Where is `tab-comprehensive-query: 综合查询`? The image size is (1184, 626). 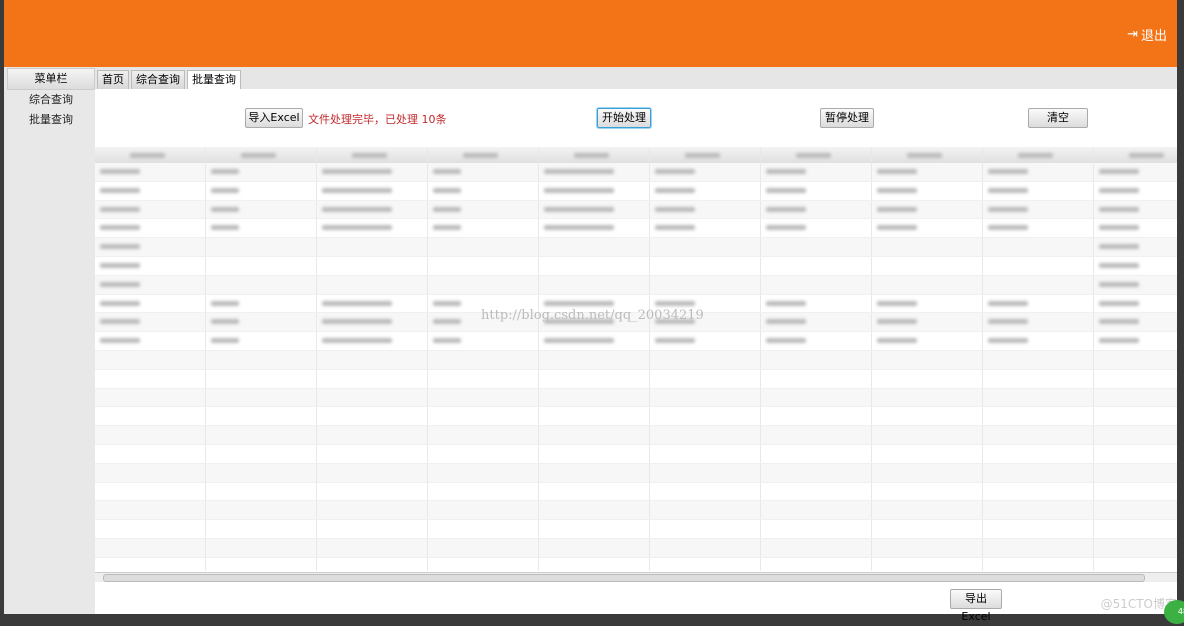 tab-comprehensive-query: 综合查询 is located at coordinates (158, 79).